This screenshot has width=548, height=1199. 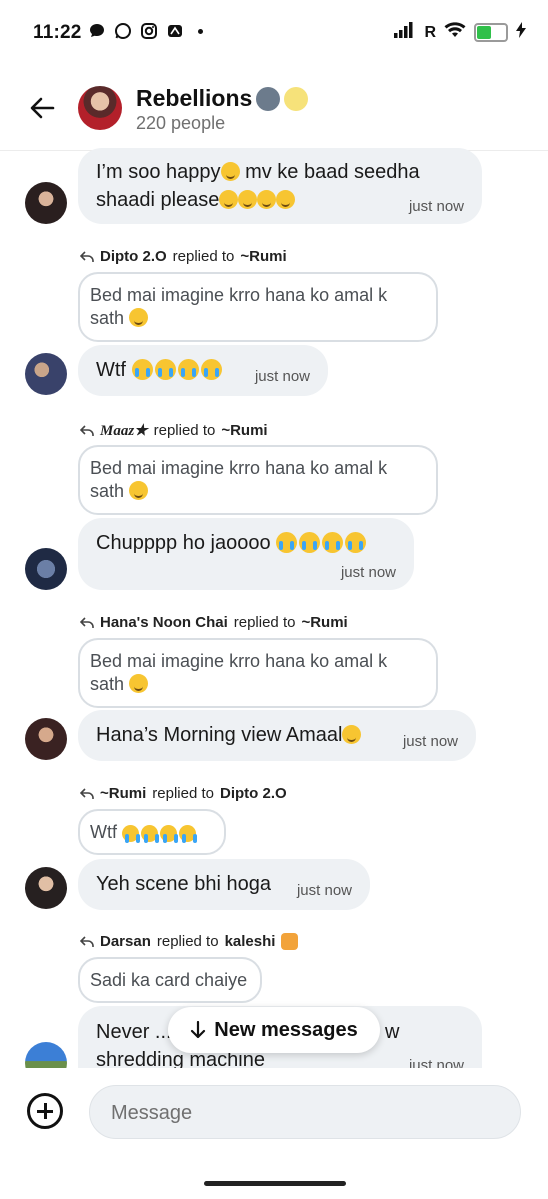 What do you see at coordinates (430, 32) in the screenshot?
I see `carrier-label: R` at bounding box center [430, 32].